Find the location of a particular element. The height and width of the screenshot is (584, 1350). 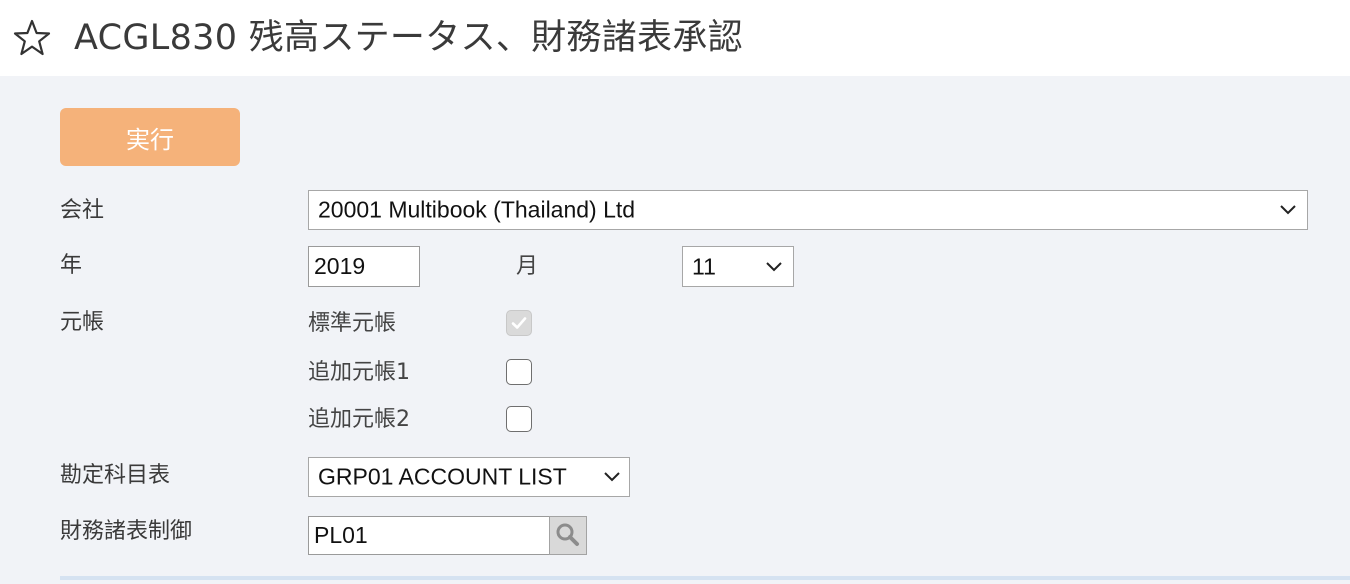

page-header: ACGL830 残高ステータス、財務諸表承認 is located at coordinates (675, 38).